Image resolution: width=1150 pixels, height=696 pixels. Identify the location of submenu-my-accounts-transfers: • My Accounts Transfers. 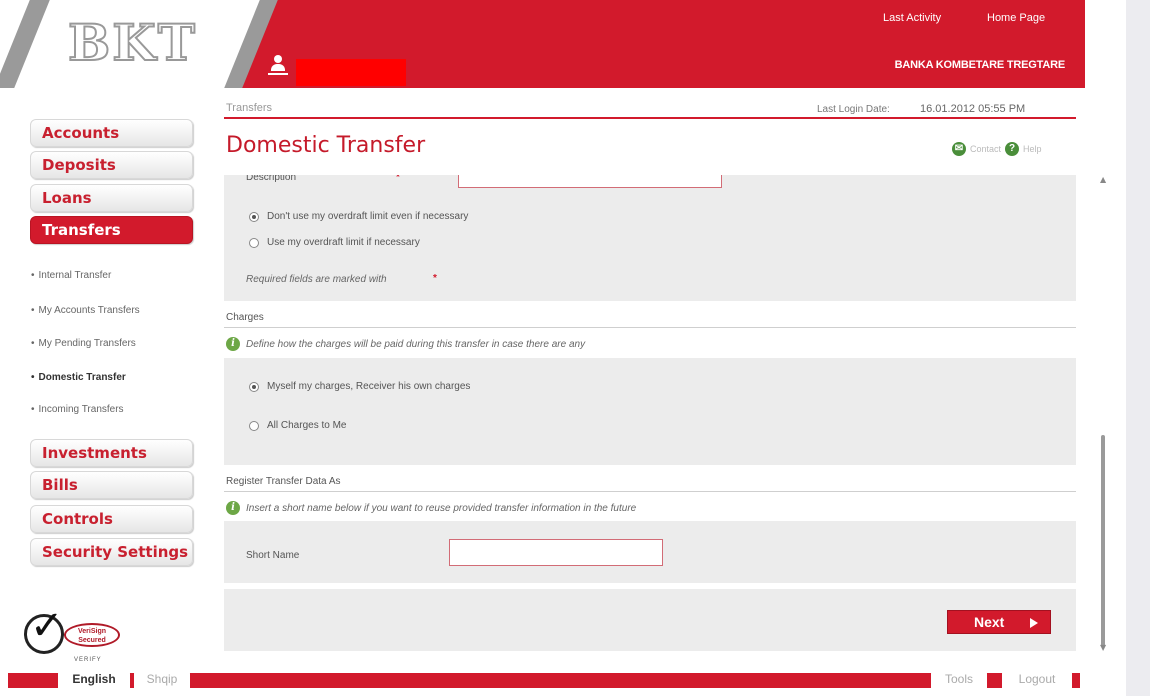
(85, 310).